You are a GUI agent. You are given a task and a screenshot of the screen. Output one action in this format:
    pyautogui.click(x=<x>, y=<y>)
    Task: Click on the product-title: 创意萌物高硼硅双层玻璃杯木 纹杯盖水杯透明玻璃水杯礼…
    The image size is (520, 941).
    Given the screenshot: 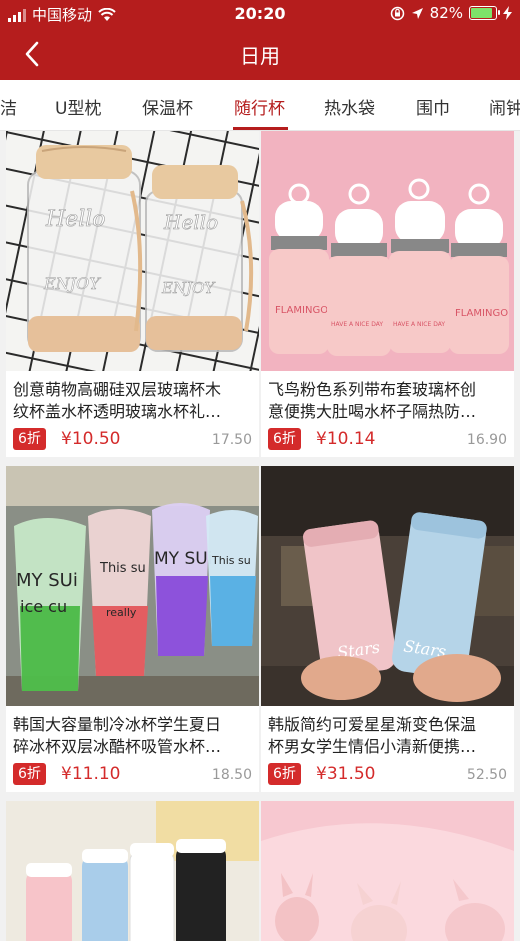 What is the action you would take?
    pyautogui.click(x=133, y=401)
    